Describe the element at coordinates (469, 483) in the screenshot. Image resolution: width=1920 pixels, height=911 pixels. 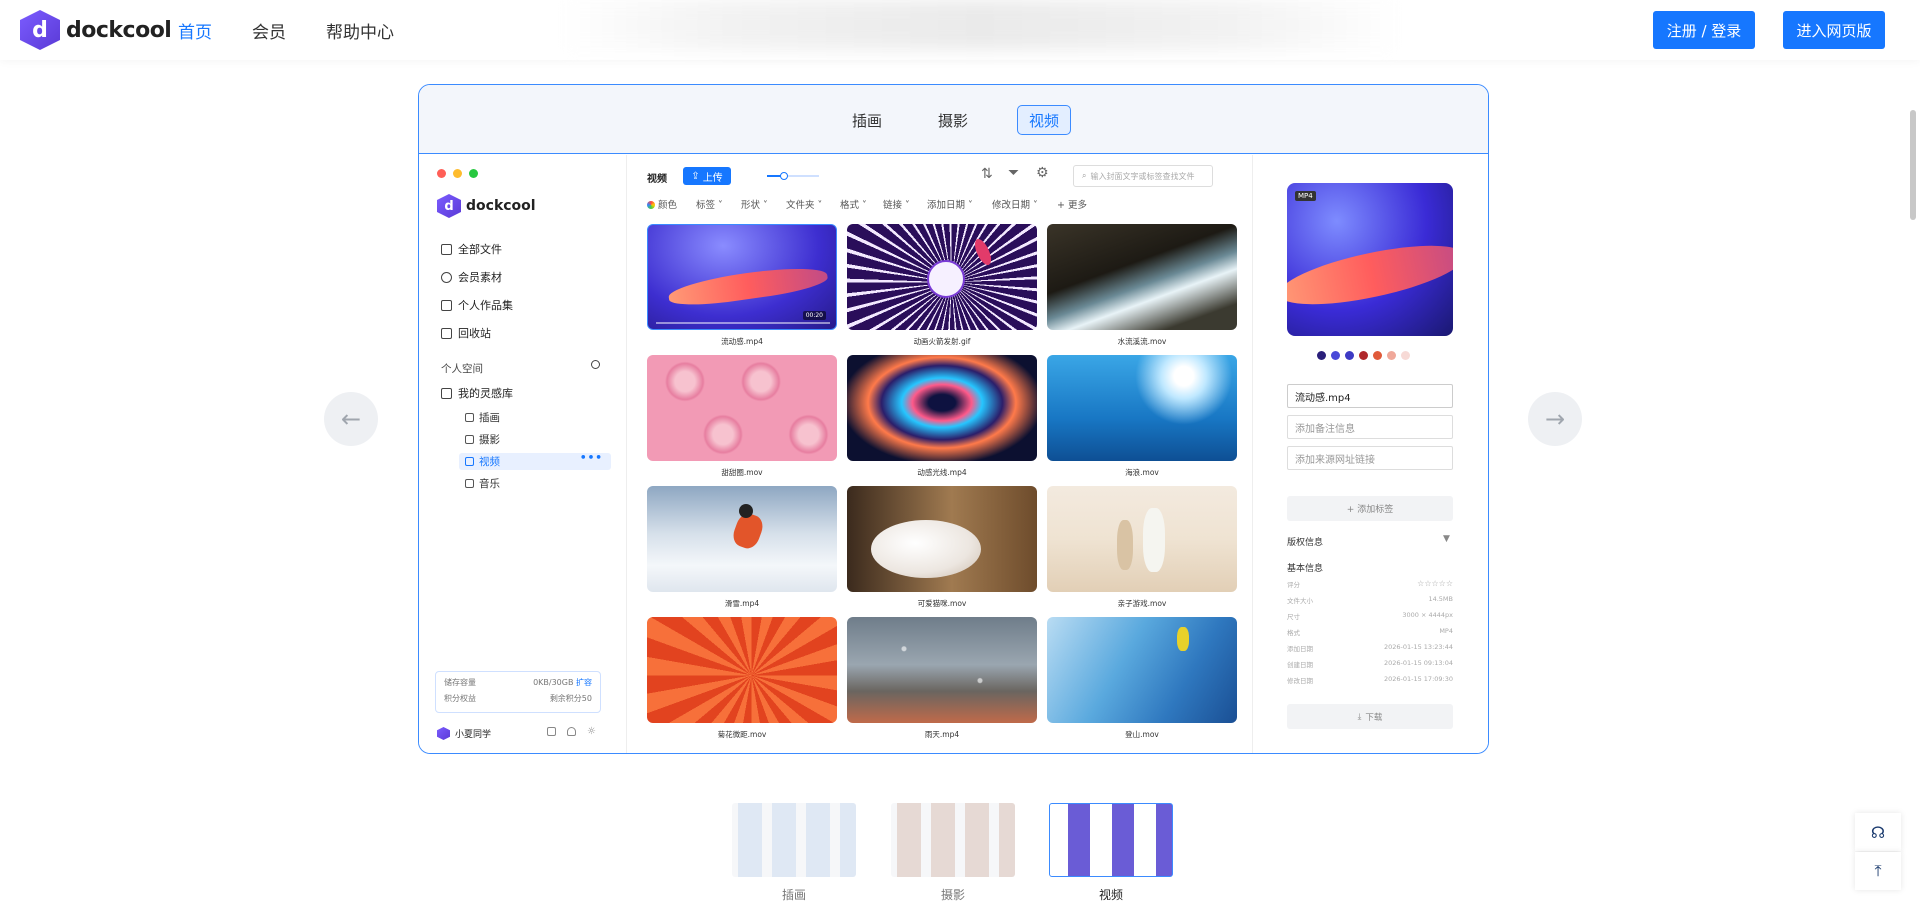
I see `folder-icon` at that location.